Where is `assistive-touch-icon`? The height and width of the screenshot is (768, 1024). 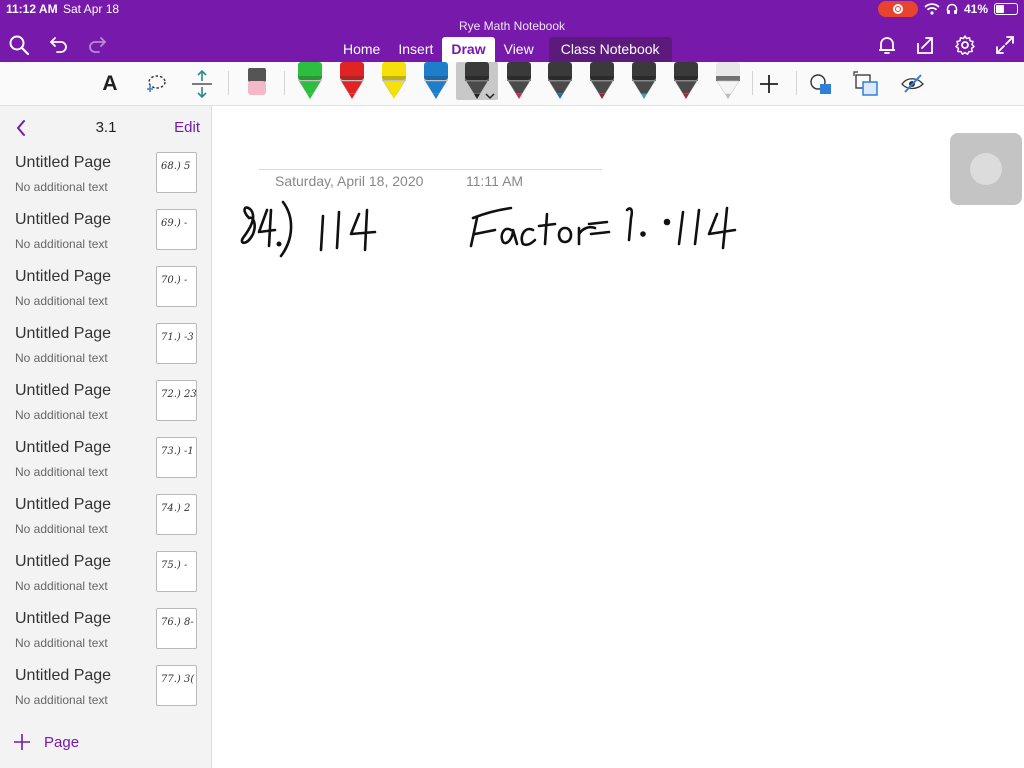 assistive-touch-icon is located at coordinates (986, 169).